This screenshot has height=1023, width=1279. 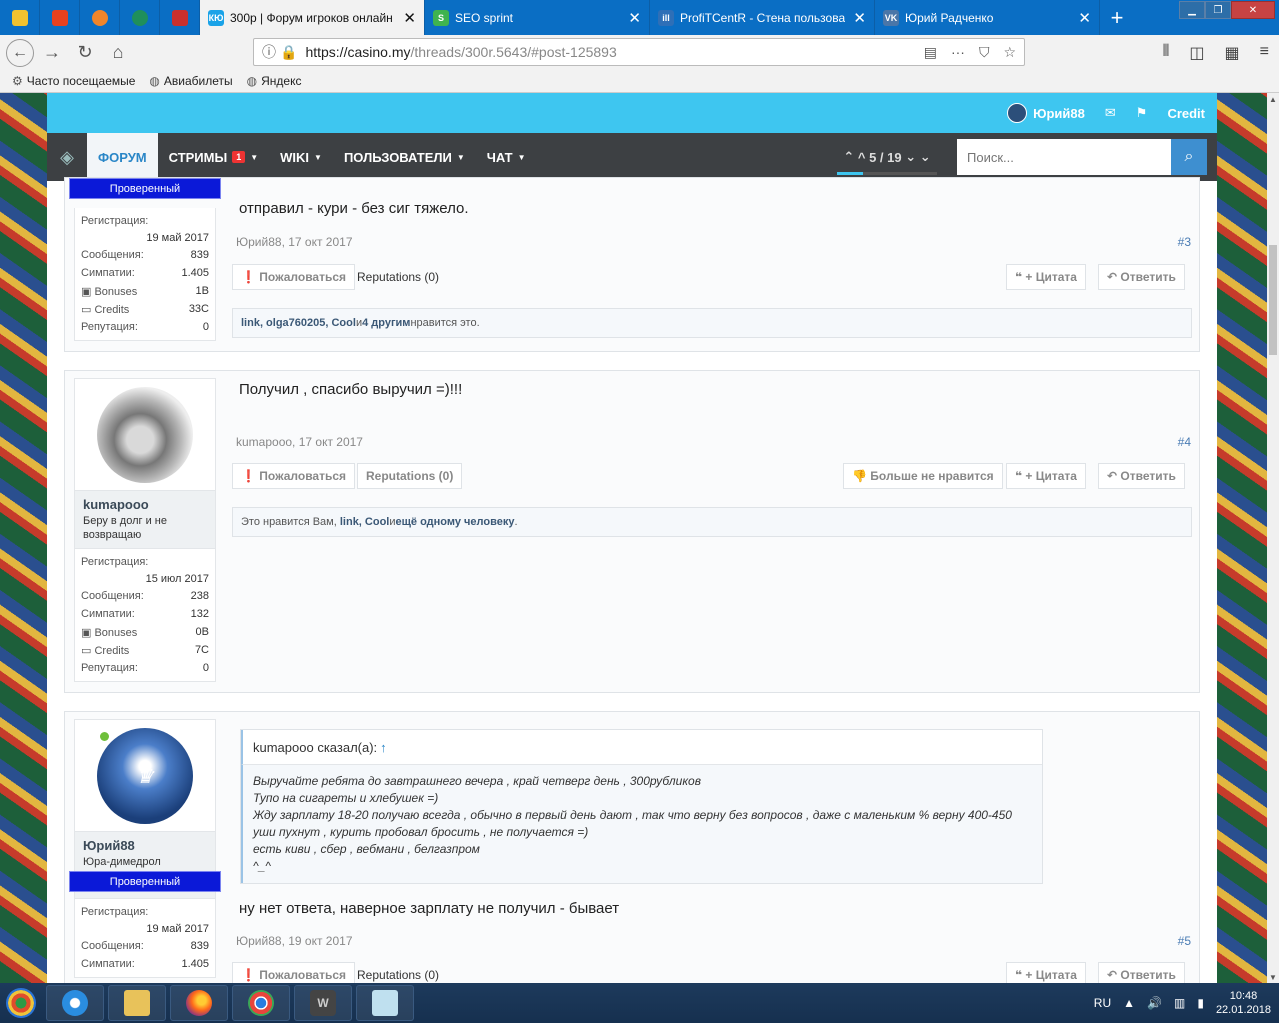 I want to click on taskbar-explorer, so click(x=137, y=1003).